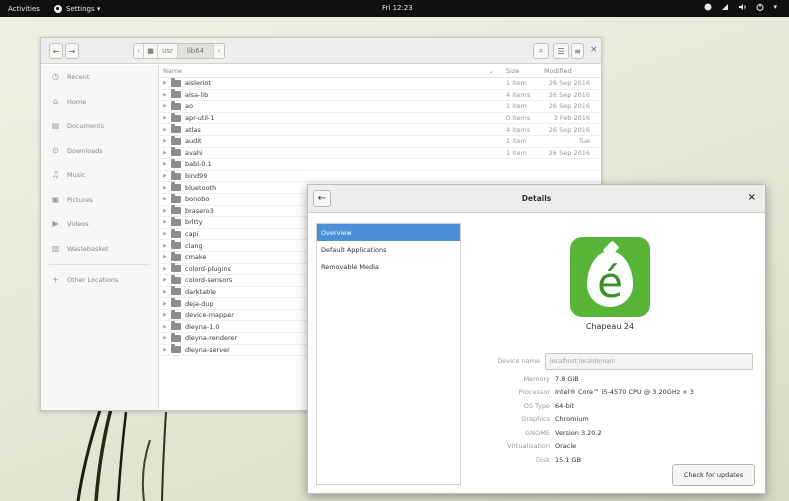  Describe the element at coordinates (99, 264) in the screenshot. I see `sidebar-separator` at that location.